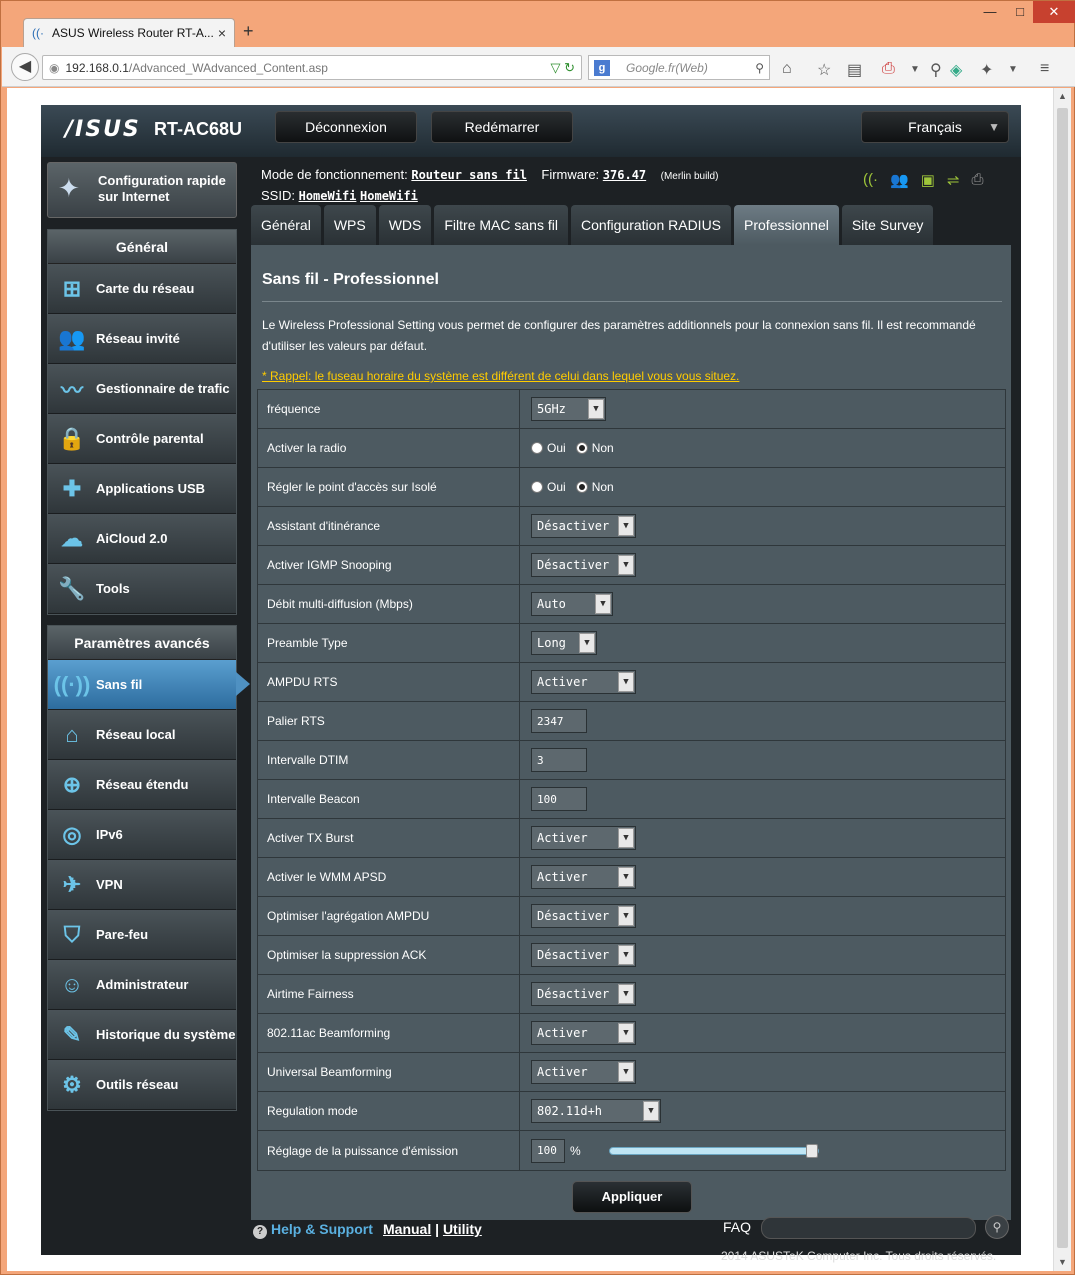  Describe the element at coordinates (142, 489) in the screenshot. I see `sidebar-item-puzzle: ✚ Applications USB` at that location.